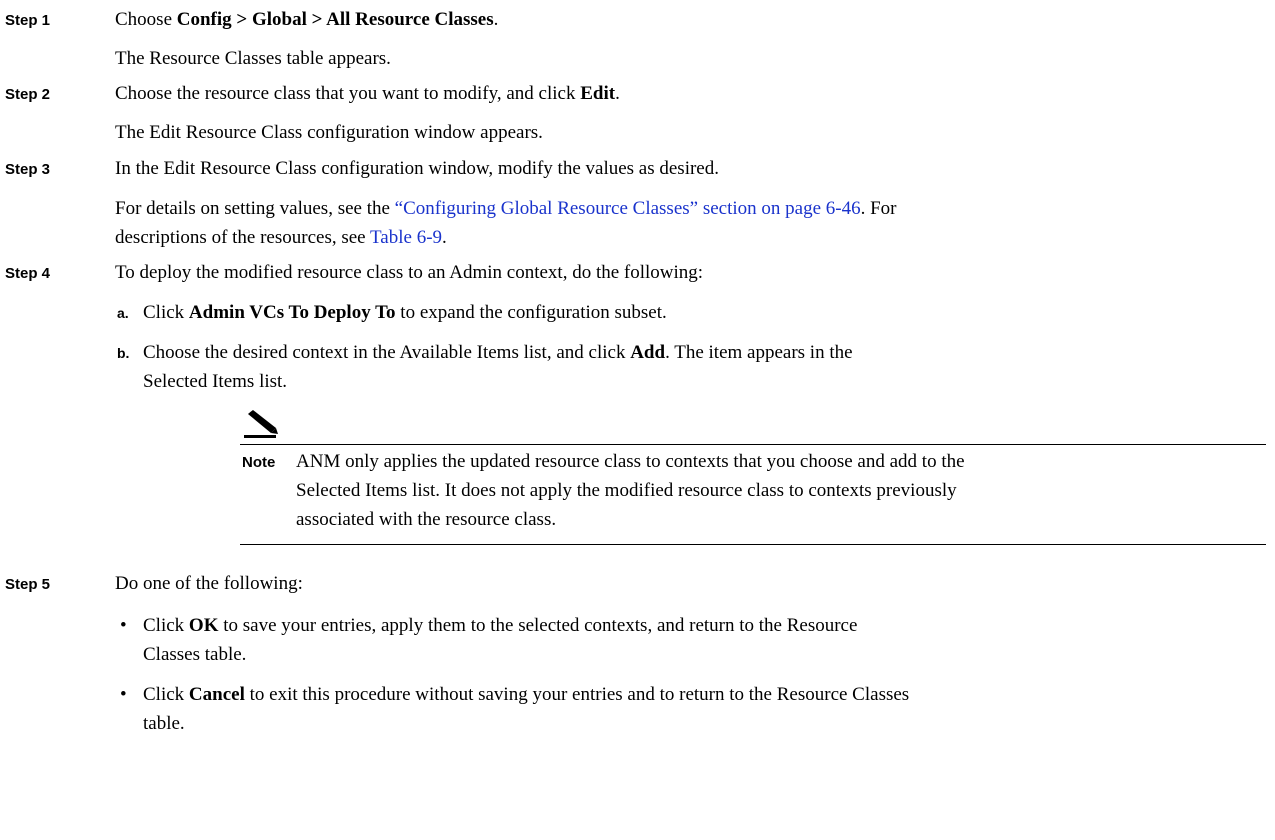  Describe the element at coordinates (28, 273) in the screenshot. I see `step-4-label: Step 4` at that location.